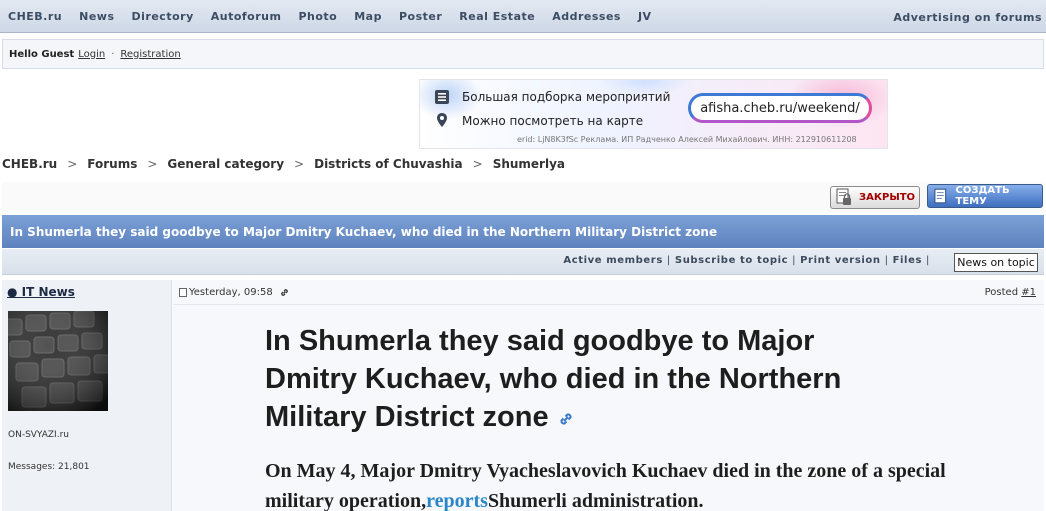 The image size is (1046, 511). Describe the element at coordinates (645, 16) in the screenshot. I see `nav-item-jv: JV` at that location.